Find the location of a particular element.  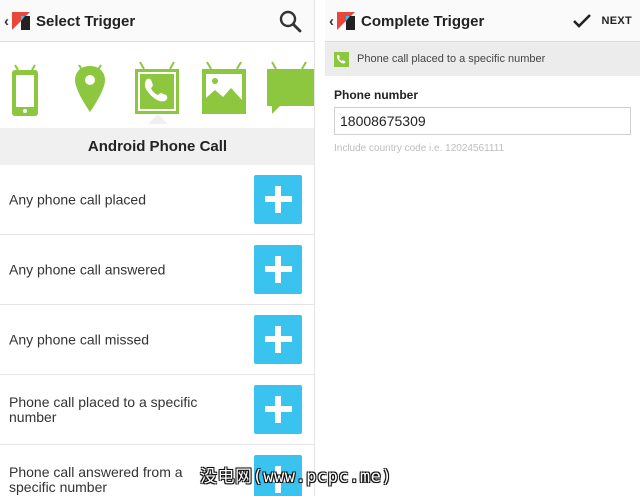

panel-gutter is located at coordinates (320, 248).